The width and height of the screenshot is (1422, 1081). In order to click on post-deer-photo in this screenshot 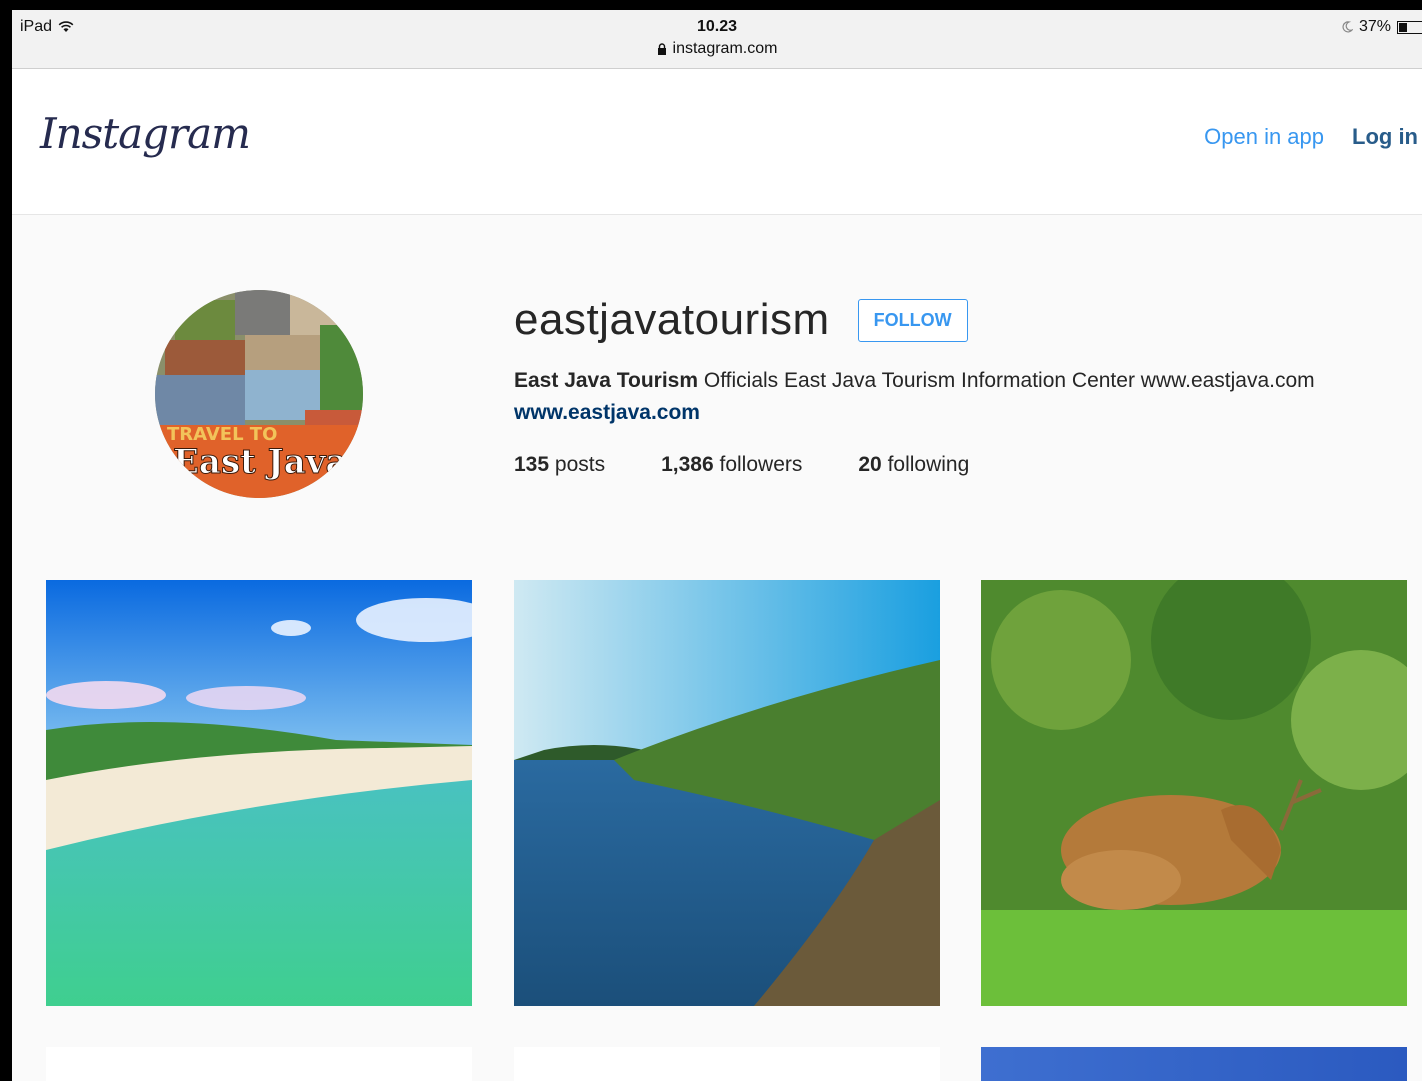, I will do `click(1194, 793)`.